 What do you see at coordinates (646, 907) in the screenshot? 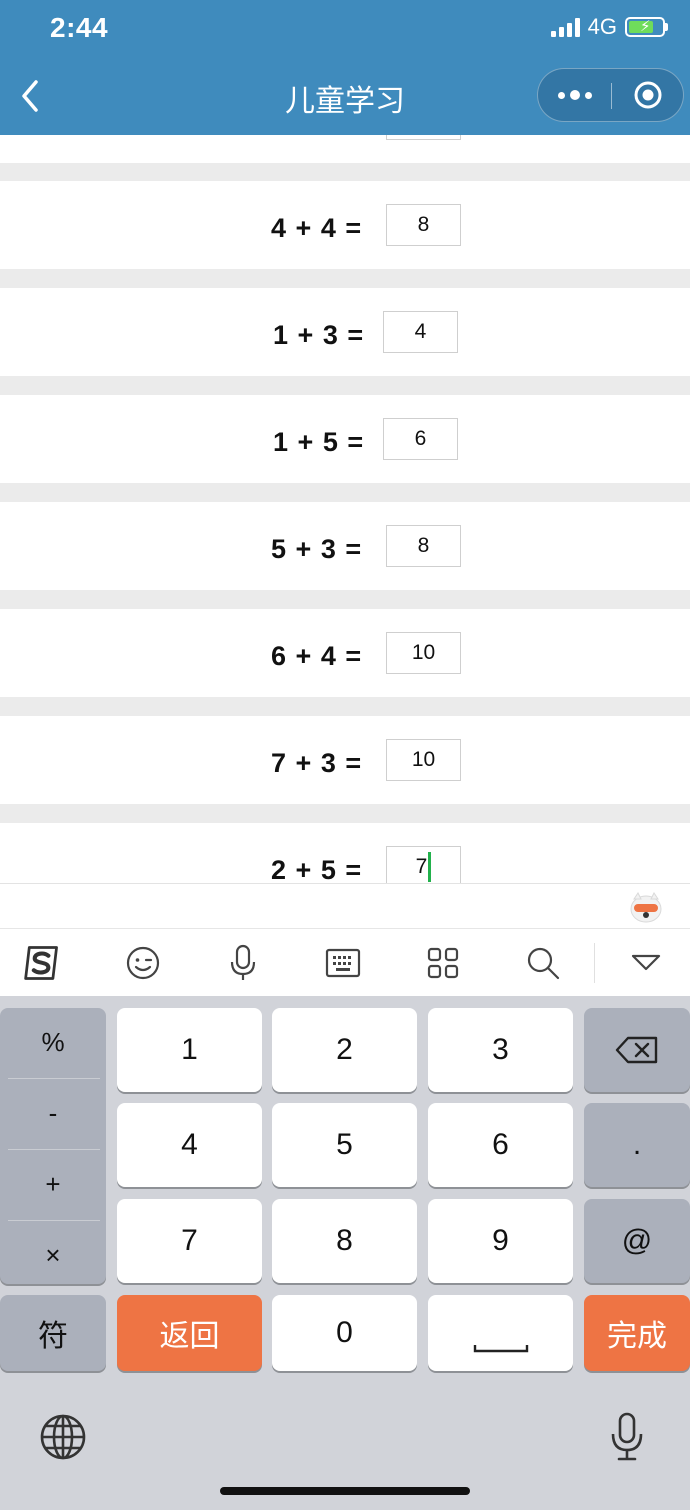
I see `mascot-icon` at bounding box center [646, 907].